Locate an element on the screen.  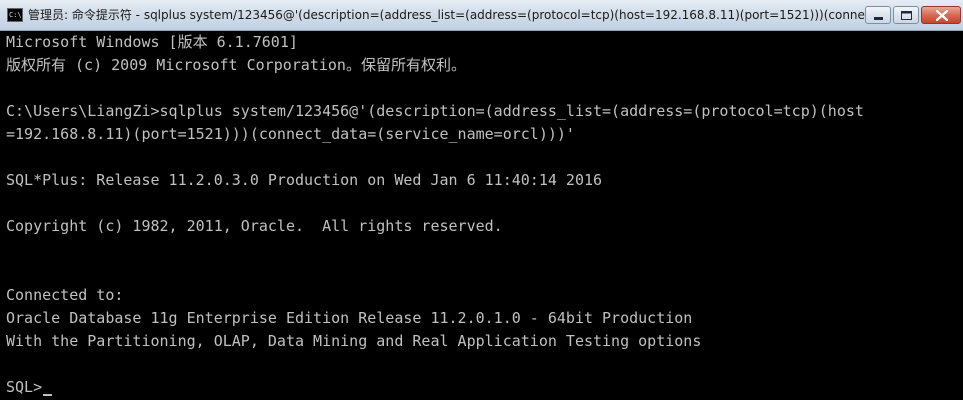
close-button is located at coordinates (941, 15).